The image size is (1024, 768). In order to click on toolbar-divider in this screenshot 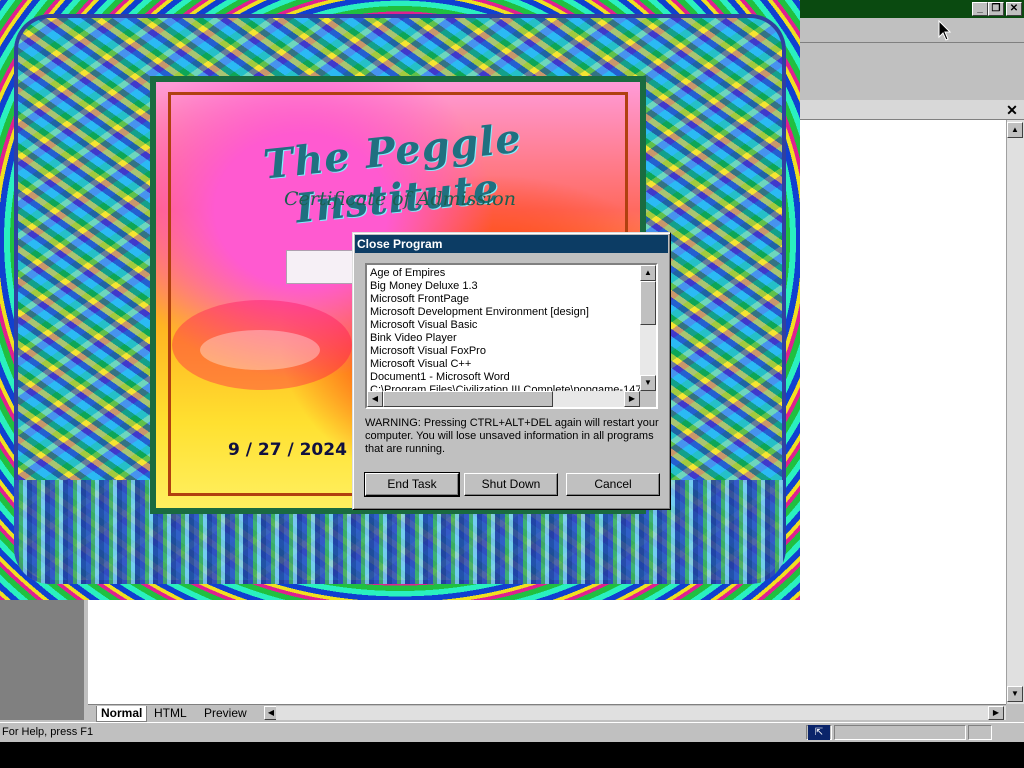, I will do `click(912, 42)`.